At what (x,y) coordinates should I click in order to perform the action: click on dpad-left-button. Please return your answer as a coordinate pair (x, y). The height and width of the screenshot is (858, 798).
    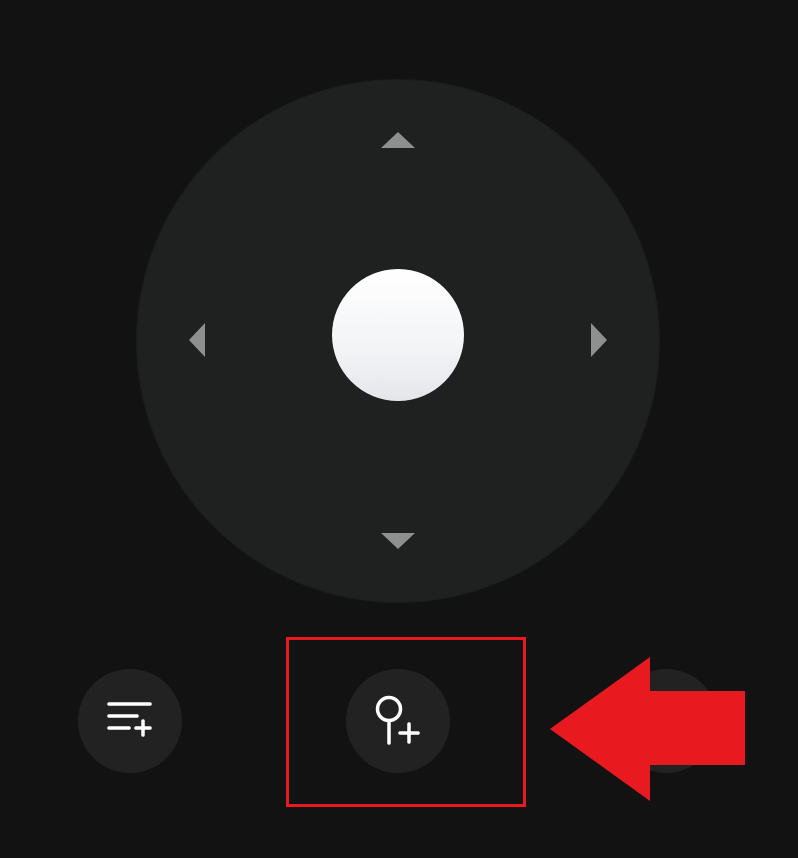
    Looking at the image, I should click on (197, 340).